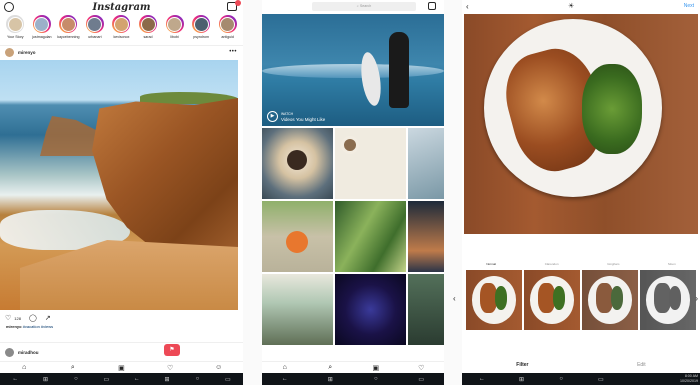 The width and height of the screenshot is (700, 385). What do you see at coordinates (27, 52) in the screenshot?
I see `post-username: mirenyo` at bounding box center [27, 52].